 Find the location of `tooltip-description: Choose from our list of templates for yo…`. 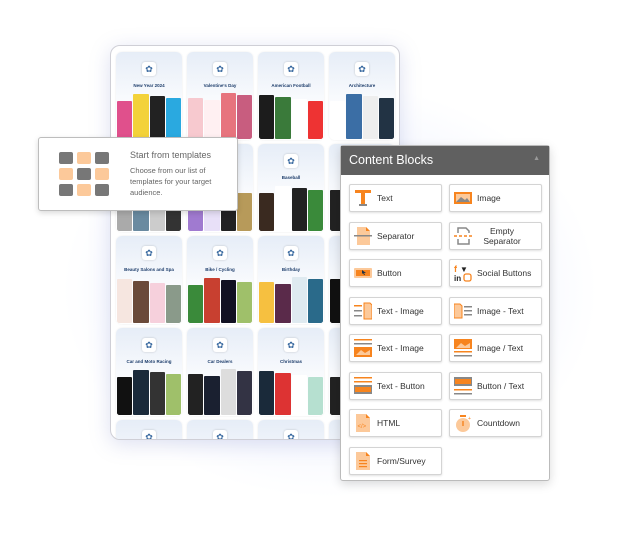

tooltip-description: Choose from our list of templates for yo… is located at coordinates (171, 181).